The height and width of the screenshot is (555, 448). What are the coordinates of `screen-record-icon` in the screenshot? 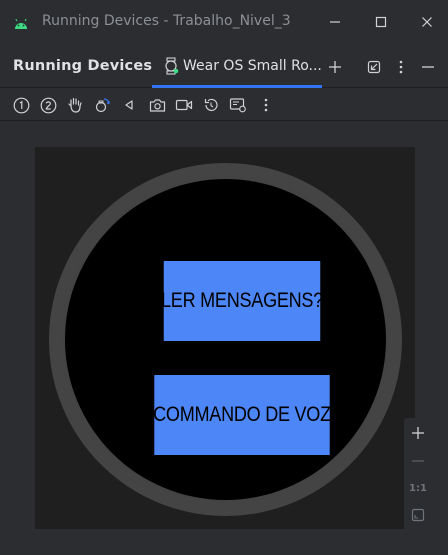 It's located at (184, 105).